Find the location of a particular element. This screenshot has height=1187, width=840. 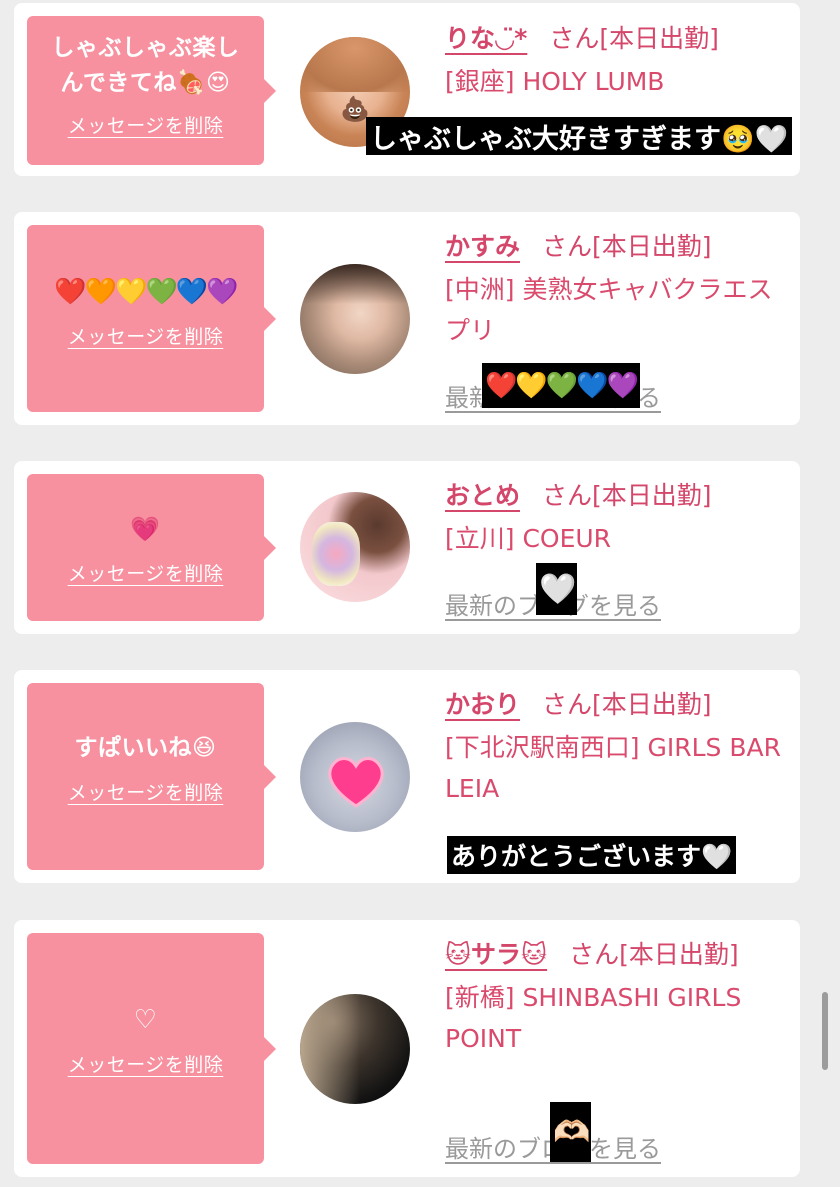

story-caption-overlay: ありがとうございます🤍 is located at coordinates (592, 855).